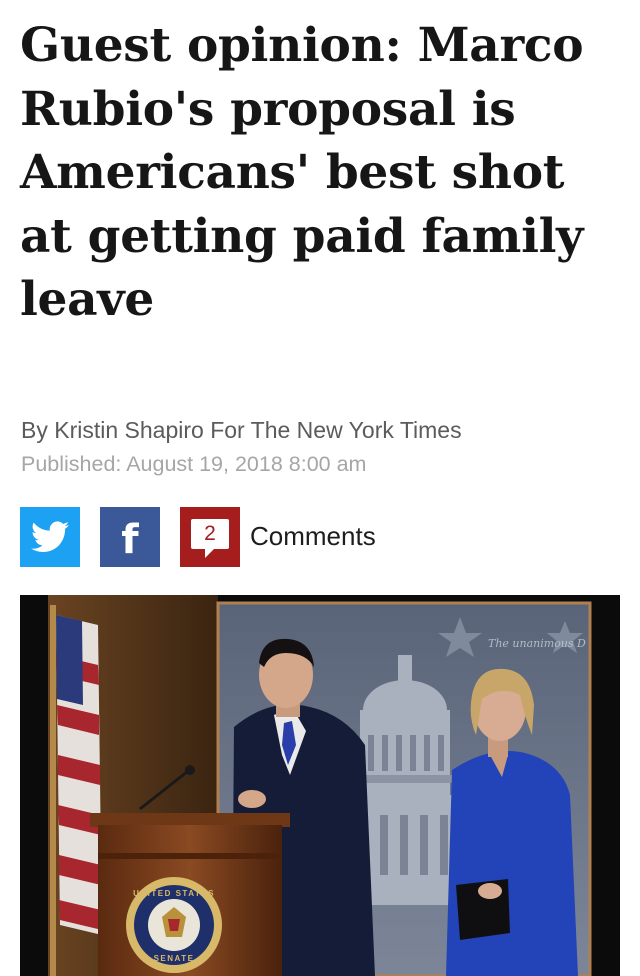  I want to click on senate-seal: UNITED STATES SENATE, so click(174, 925).